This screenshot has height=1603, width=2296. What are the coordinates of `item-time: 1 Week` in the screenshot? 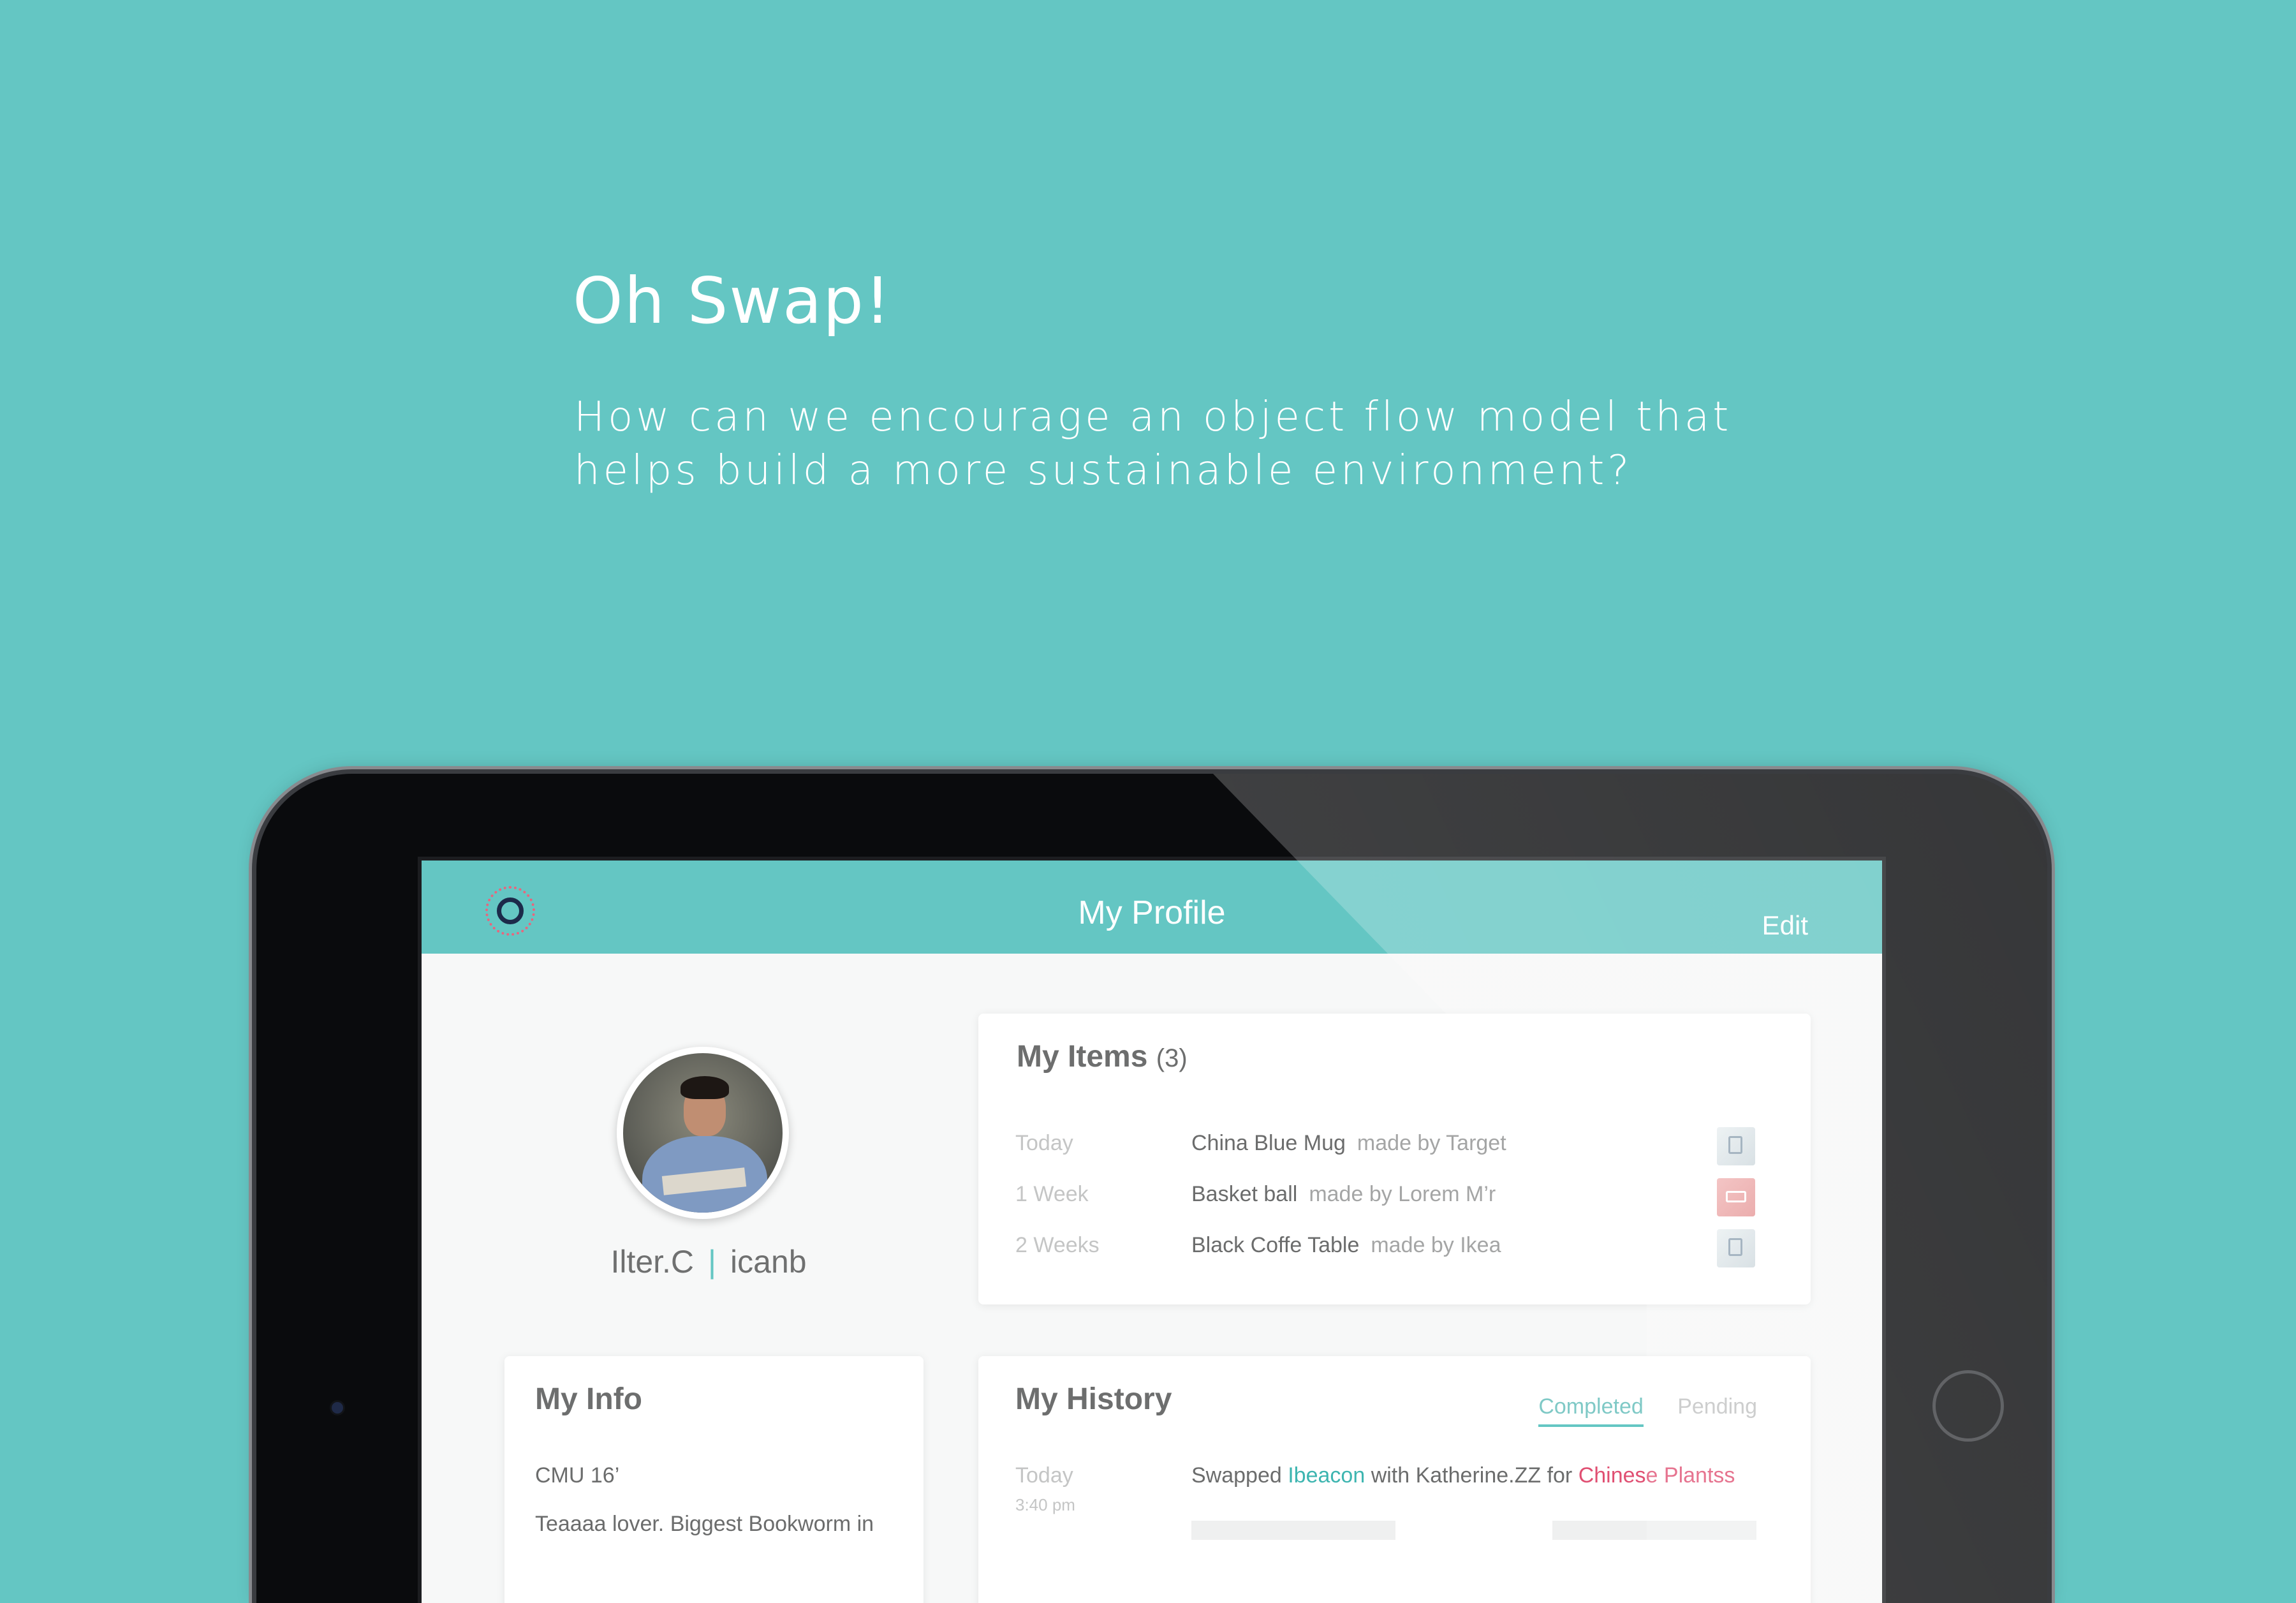 It's located at (1052, 1194).